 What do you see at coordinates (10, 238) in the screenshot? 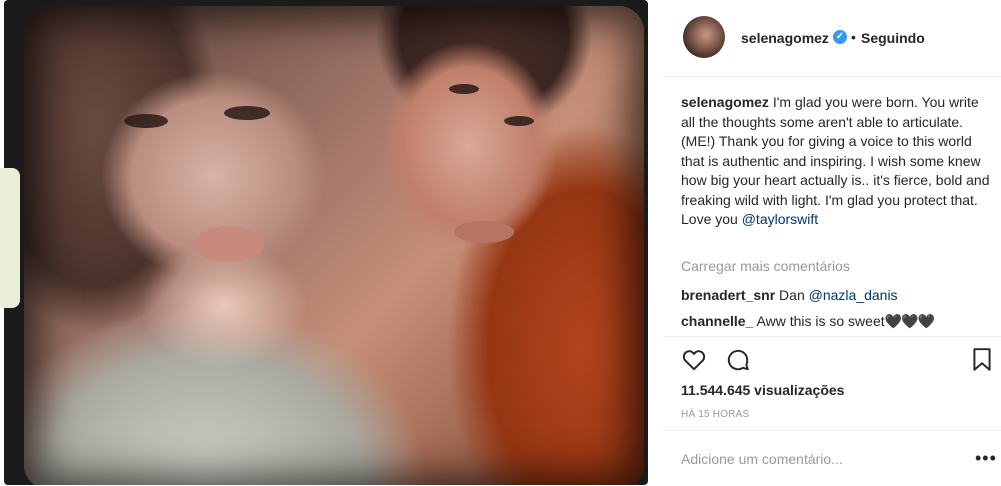
I see `media-edge-tab` at bounding box center [10, 238].